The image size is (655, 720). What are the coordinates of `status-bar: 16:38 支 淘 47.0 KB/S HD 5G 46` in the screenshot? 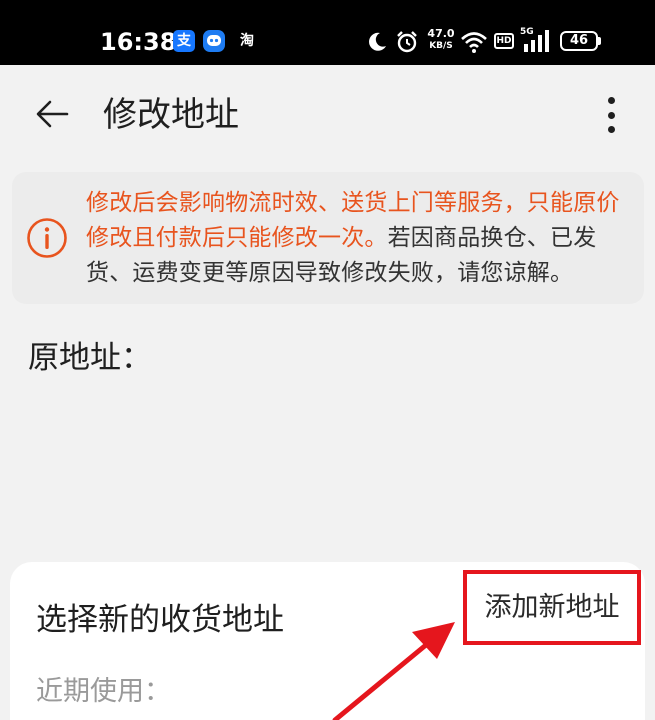 It's located at (327, 32).